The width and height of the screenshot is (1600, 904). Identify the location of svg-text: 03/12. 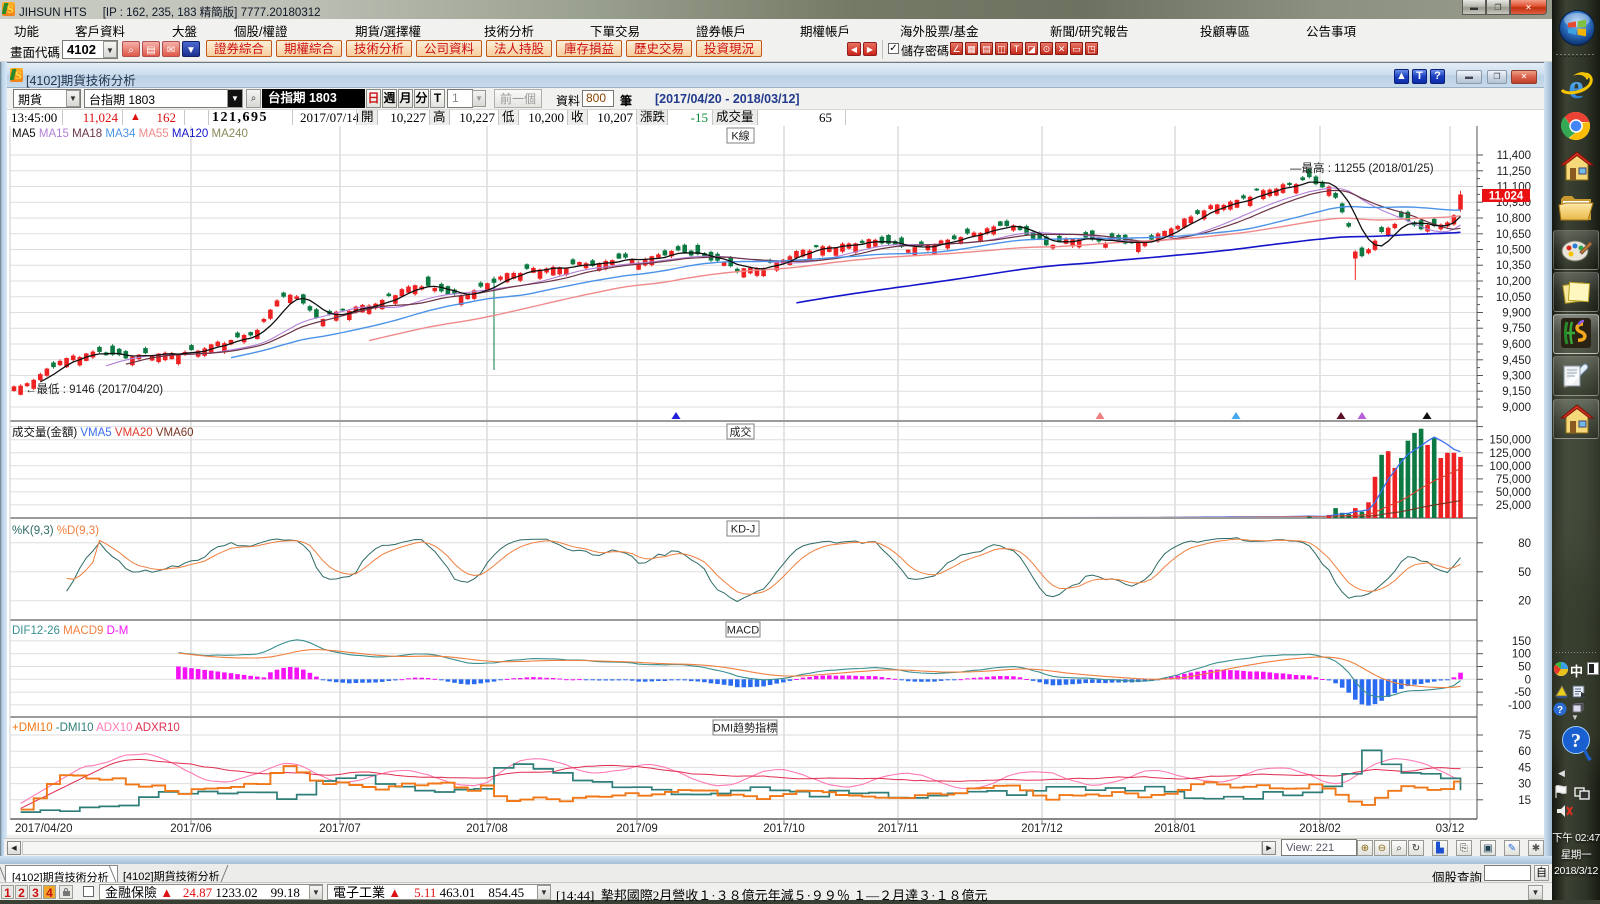
(1450, 829).